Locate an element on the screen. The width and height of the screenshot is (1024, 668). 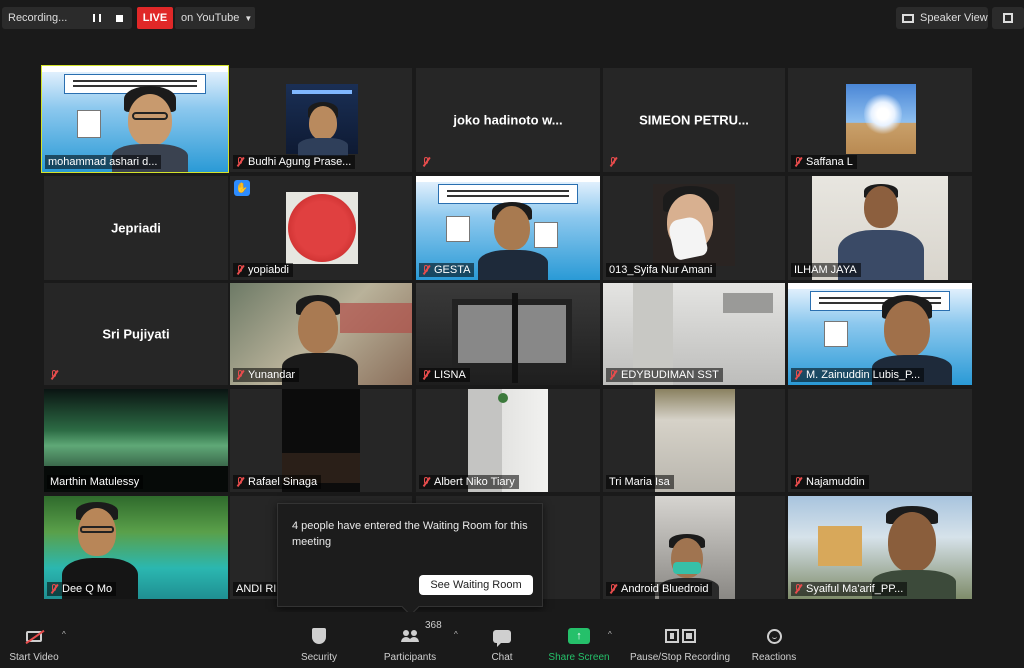
see-waiting-room-button: See Waiting Room is located at coordinates (476, 585).